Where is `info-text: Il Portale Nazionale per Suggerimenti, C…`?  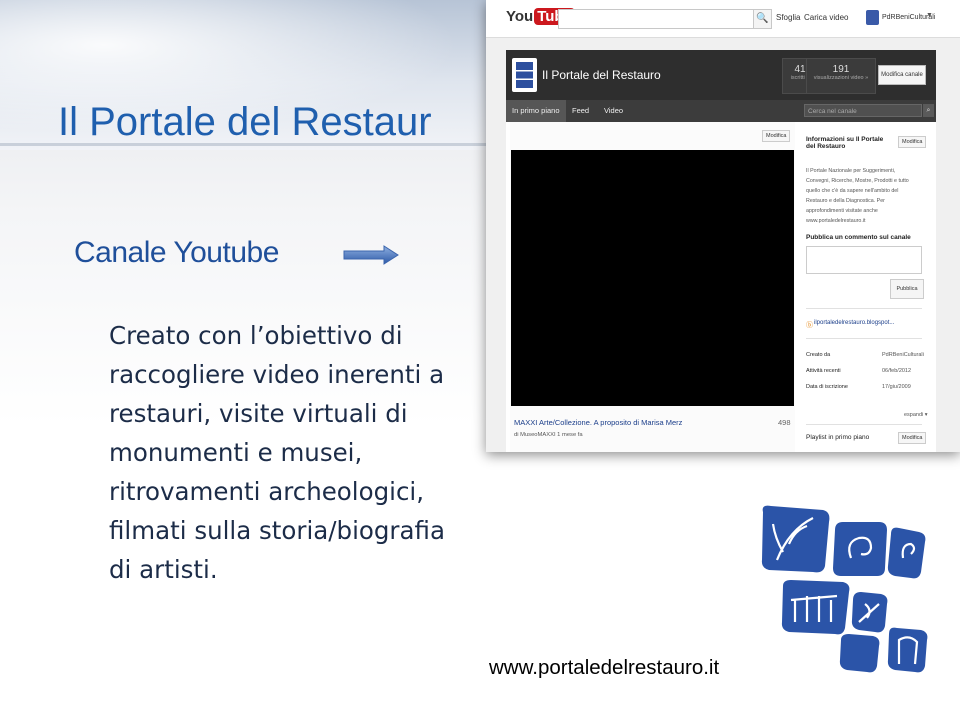 info-text: Il Portale Nazionale per Suggerimenti, C… is located at coordinates (857, 196).